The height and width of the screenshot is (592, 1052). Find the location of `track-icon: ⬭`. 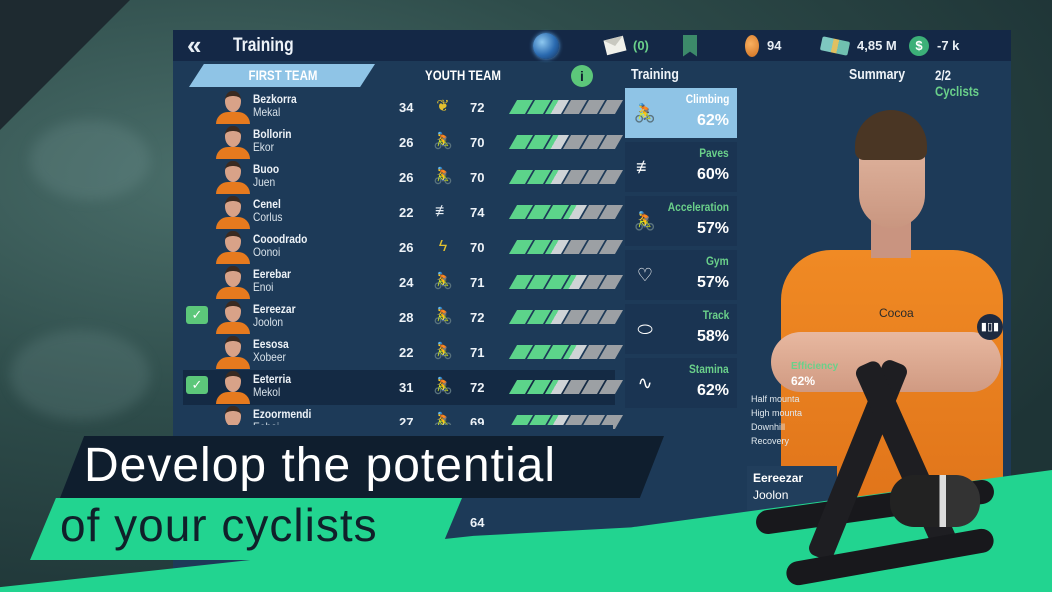

track-icon: ⬭ is located at coordinates (645, 329).